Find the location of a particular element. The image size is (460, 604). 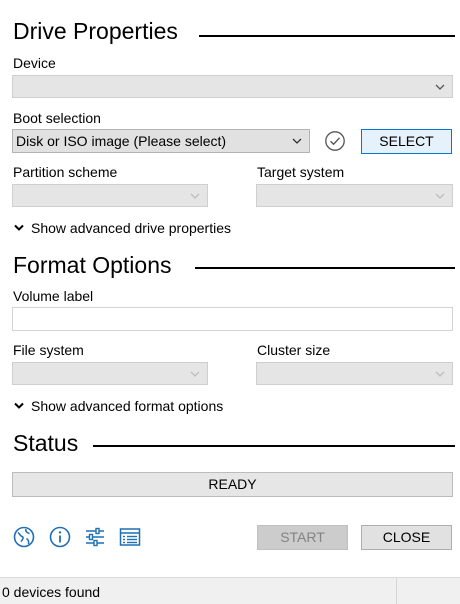

device-label: Device is located at coordinates (34, 63).